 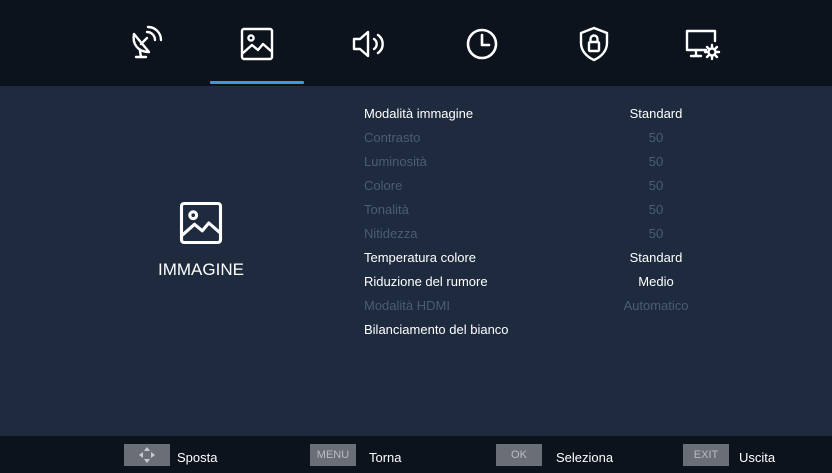 What do you see at coordinates (385, 457) in the screenshot?
I see `back-hint: Torna` at bounding box center [385, 457].